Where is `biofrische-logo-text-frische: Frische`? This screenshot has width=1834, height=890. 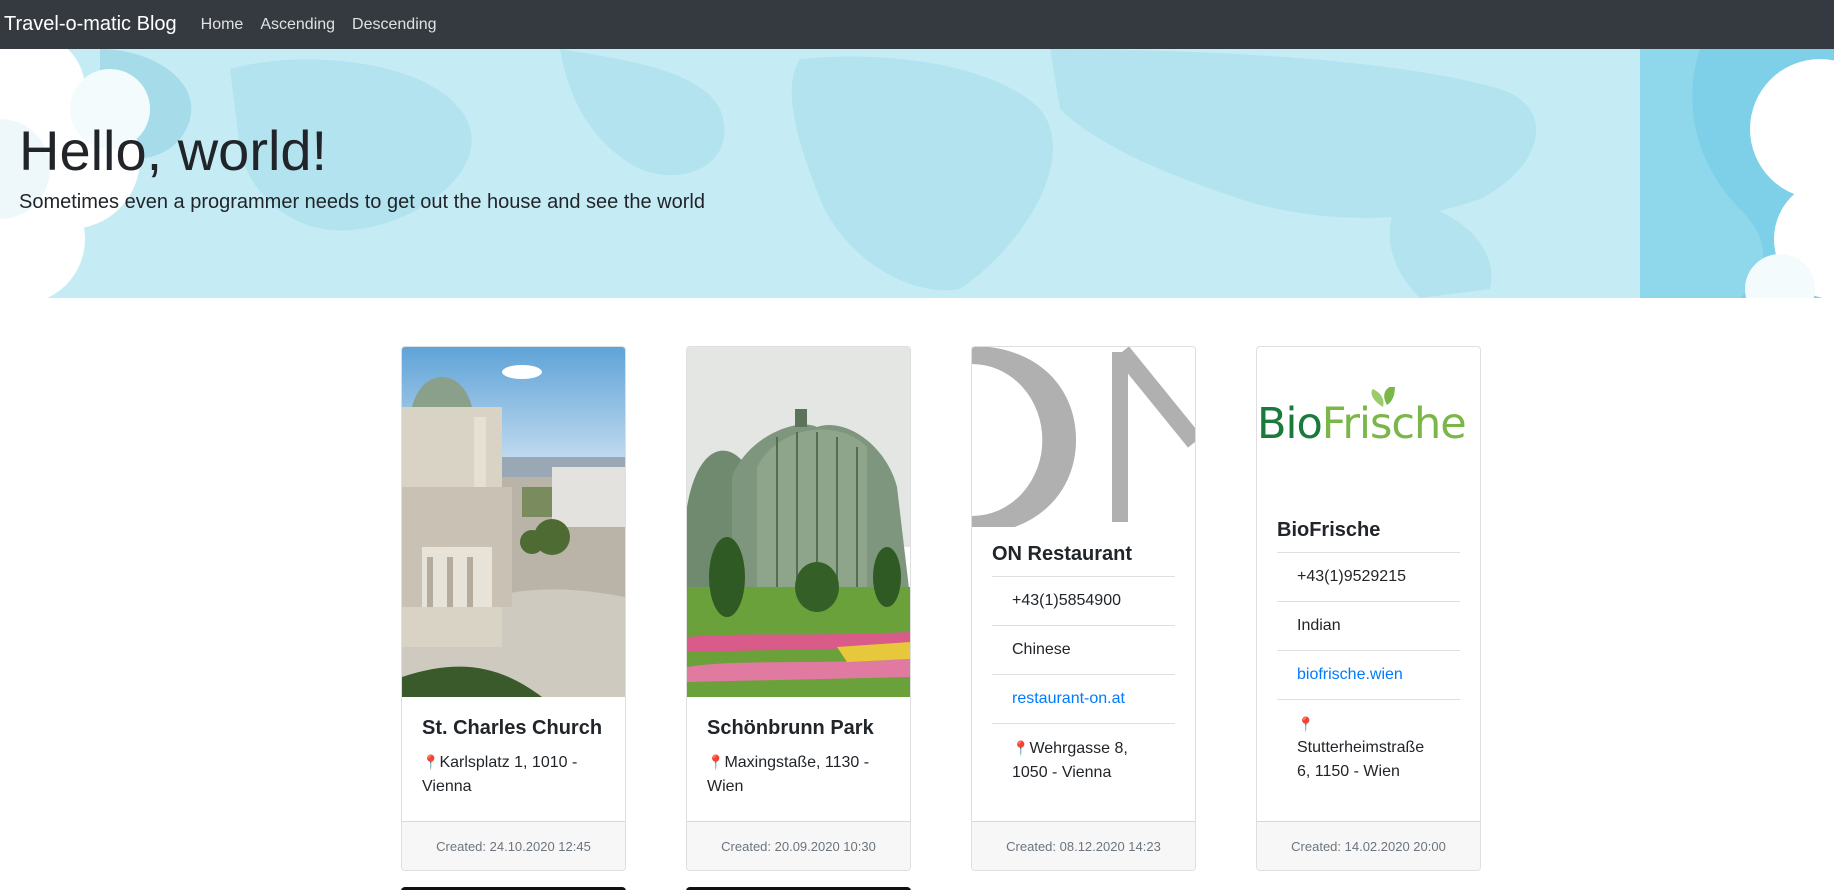
biofrische-logo-text-frische: Frische is located at coordinates (1394, 424).